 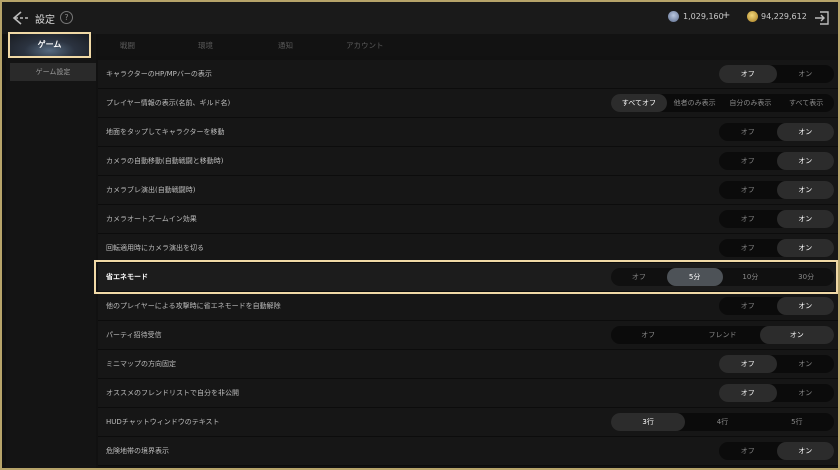 I want to click on setting-row: 地面をタップしてキャラクターを移動 オフ オン, so click(x=468, y=132).